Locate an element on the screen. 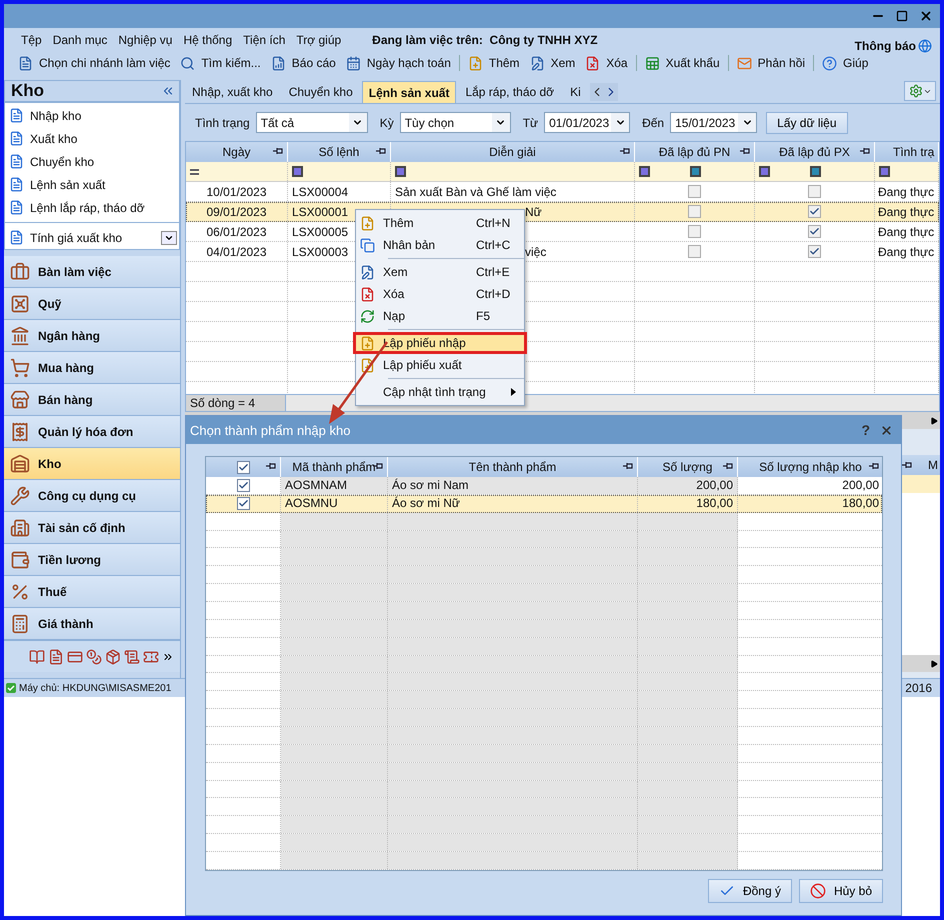 The image size is (944, 920). filter-dropdown: 01/01/2023 is located at coordinates (587, 122).